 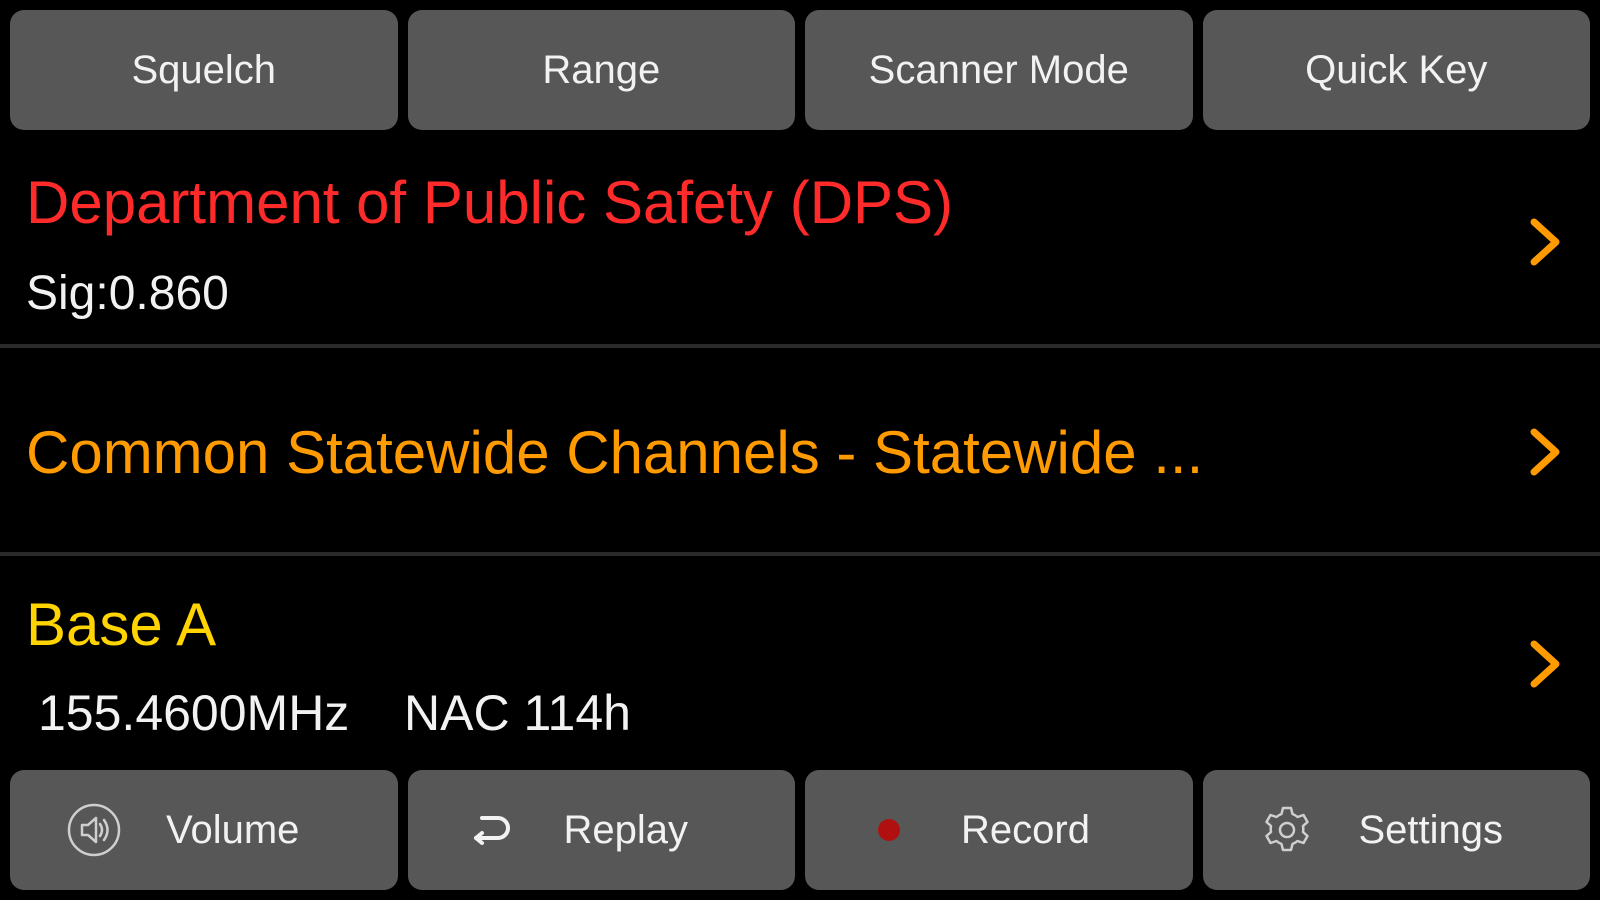 I want to click on channel-frequency: 155.4600MHz, so click(x=194, y=713).